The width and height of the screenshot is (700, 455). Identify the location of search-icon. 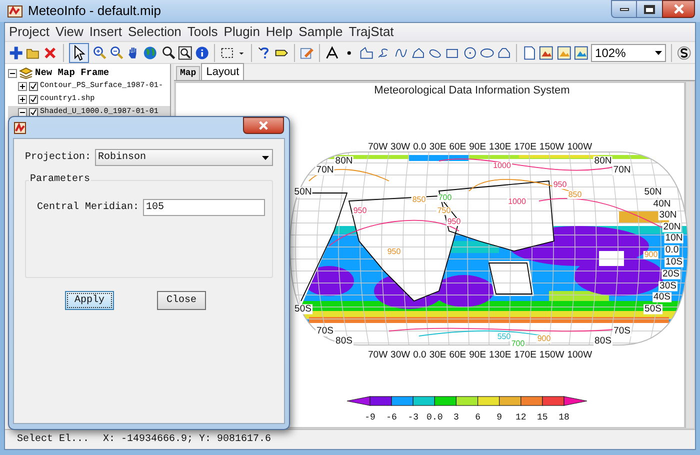
(167, 52).